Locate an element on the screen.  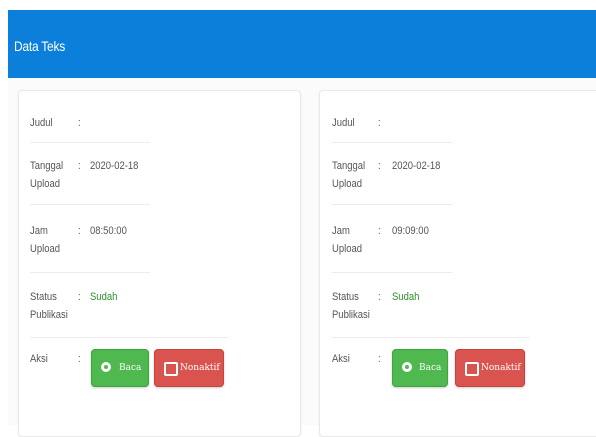
jam-upload-value: 08:50:00 is located at coordinates (108, 231).